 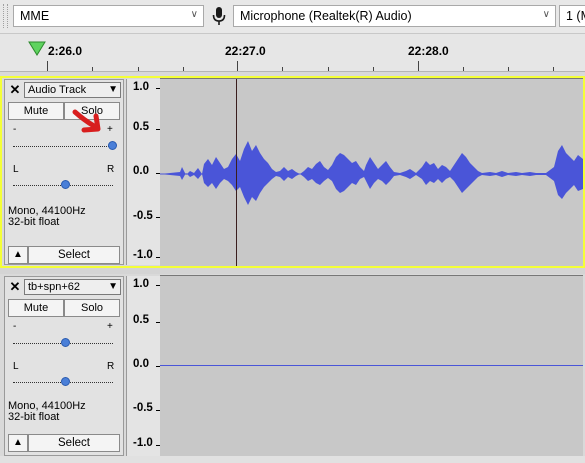 What do you see at coordinates (428, 51) in the screenshot?
I see `ruler-label: 22:28.0` at bounding box center [428, 51].